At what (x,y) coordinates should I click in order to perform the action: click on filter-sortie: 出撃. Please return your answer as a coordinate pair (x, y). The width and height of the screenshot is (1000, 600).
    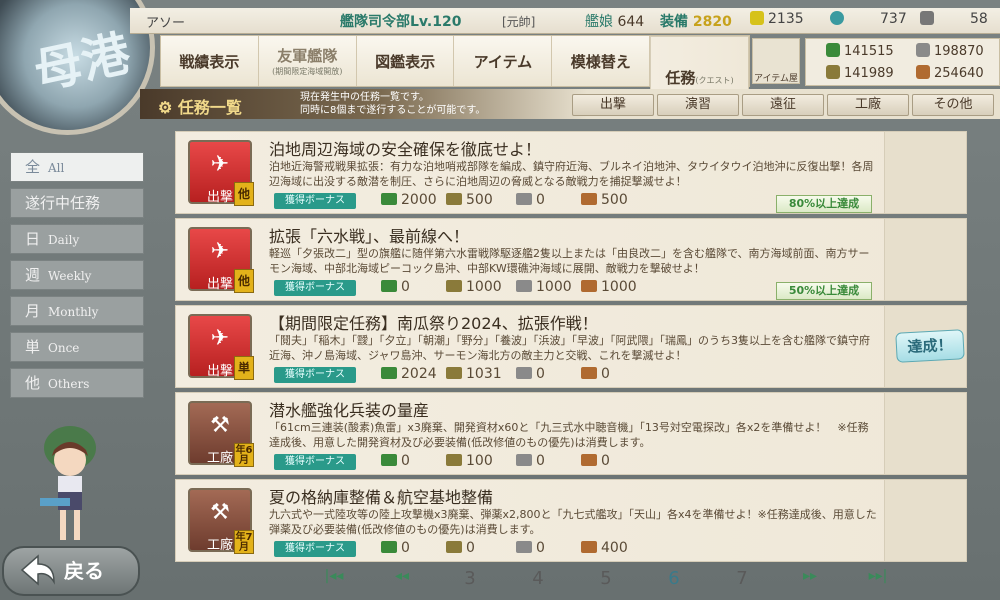
    Looking at the image, I should click on (613, 105).